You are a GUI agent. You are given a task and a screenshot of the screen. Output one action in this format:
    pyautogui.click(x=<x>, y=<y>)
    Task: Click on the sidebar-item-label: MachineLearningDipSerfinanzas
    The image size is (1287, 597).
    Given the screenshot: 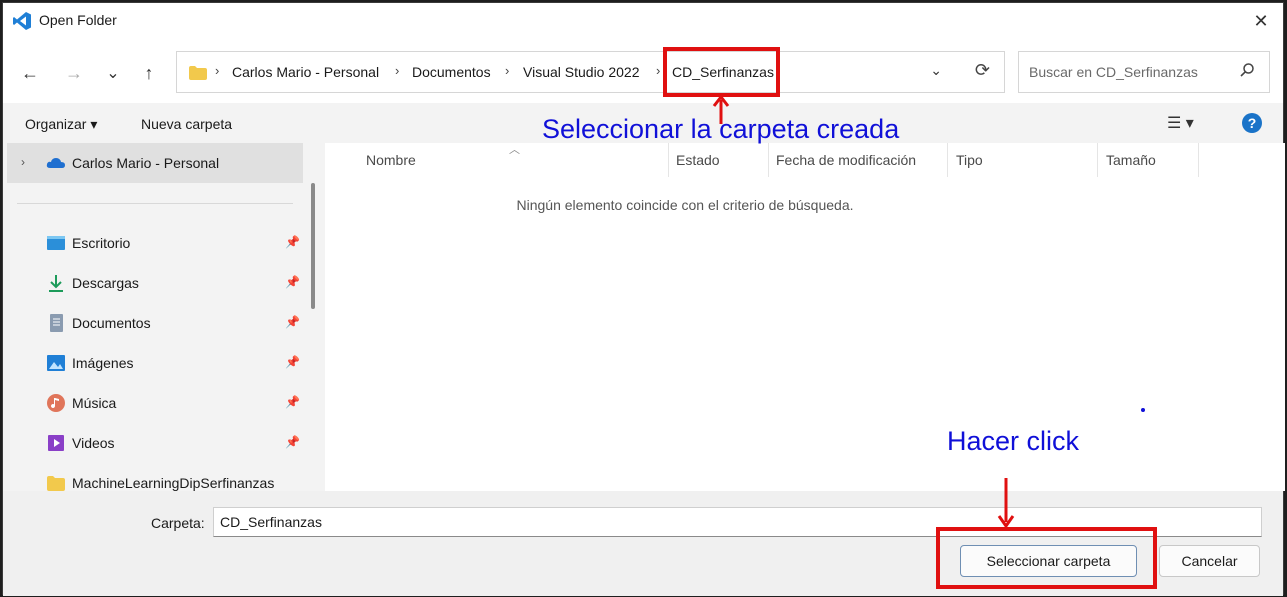 What is the action you would take?
    pyautogui.click(x=173, y=483)
    